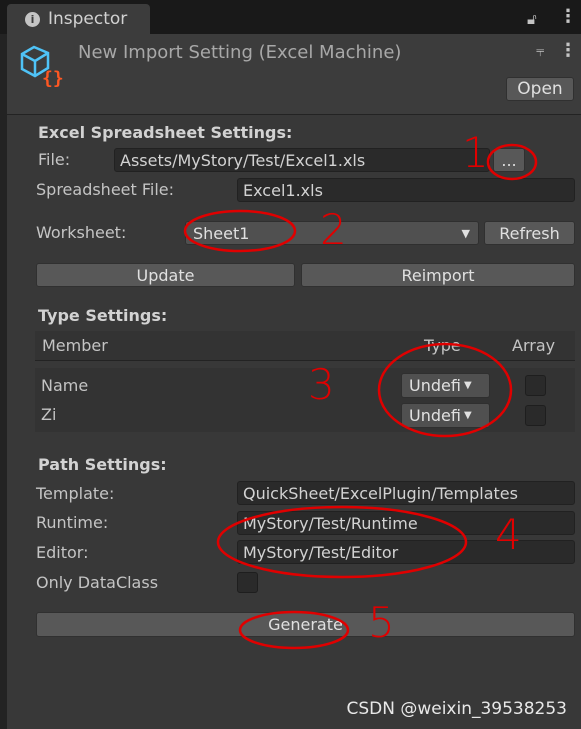 This screenshot has height=729, width=581. Describe the element at coordinates (321, 384) in the screenshot. I see `annotation-3: 3` at that location.